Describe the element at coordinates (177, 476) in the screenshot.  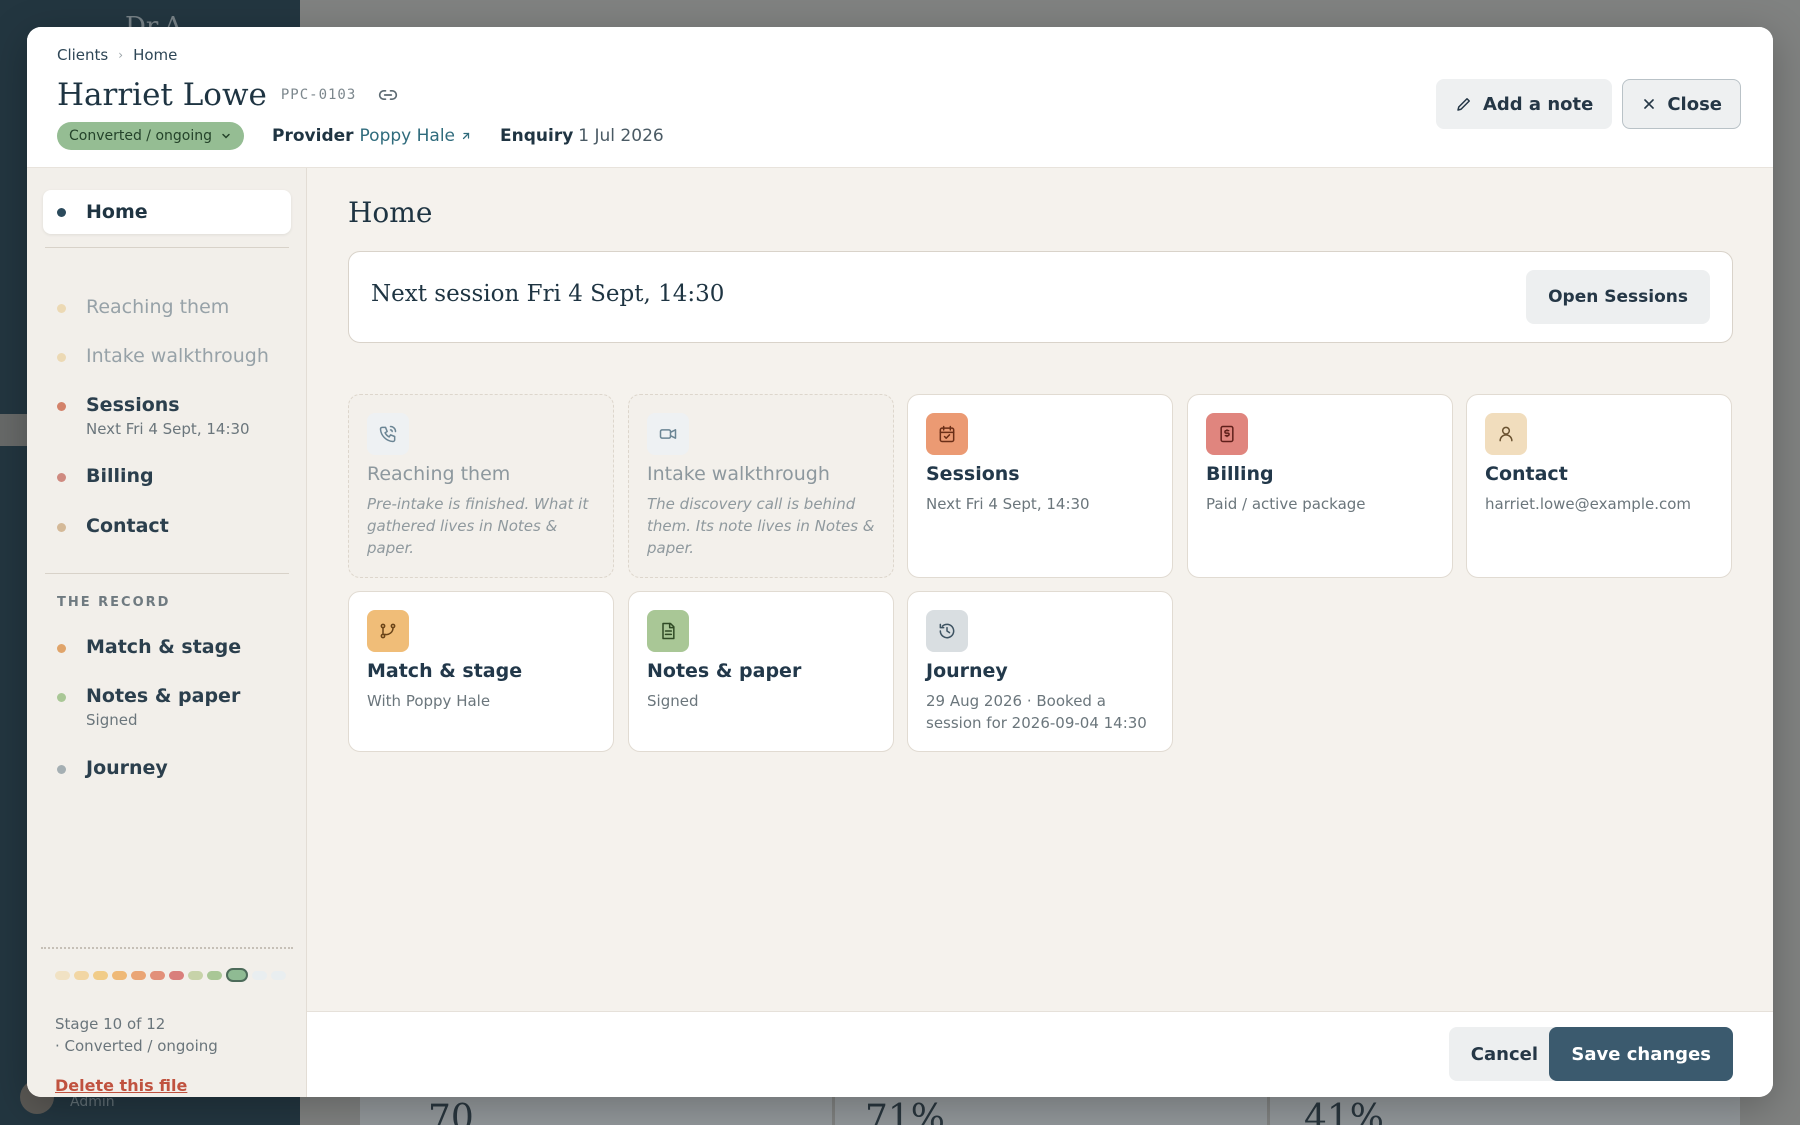
I see `nav-item-billing: Billing` at that location.